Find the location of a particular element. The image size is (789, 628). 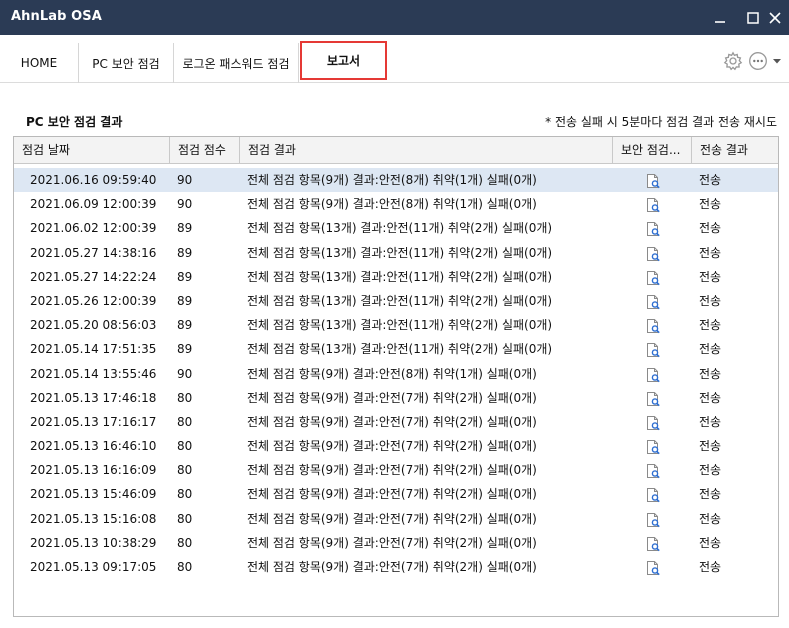

minimize-button is located at coordinates (720, 18).